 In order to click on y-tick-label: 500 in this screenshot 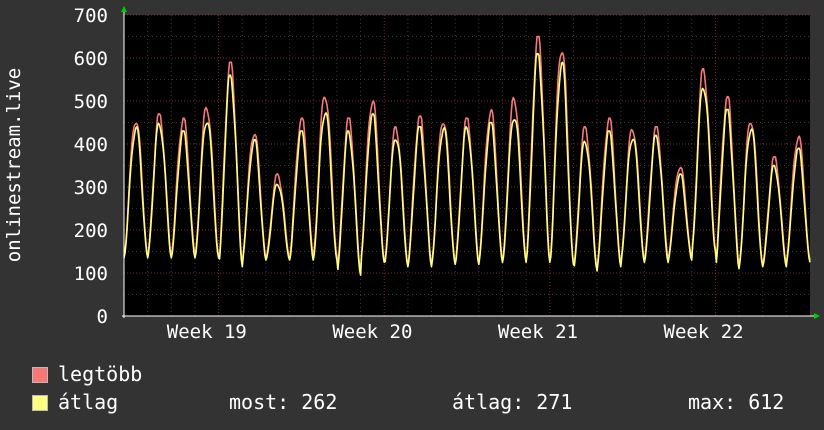, I will do `click(91, 102)`.